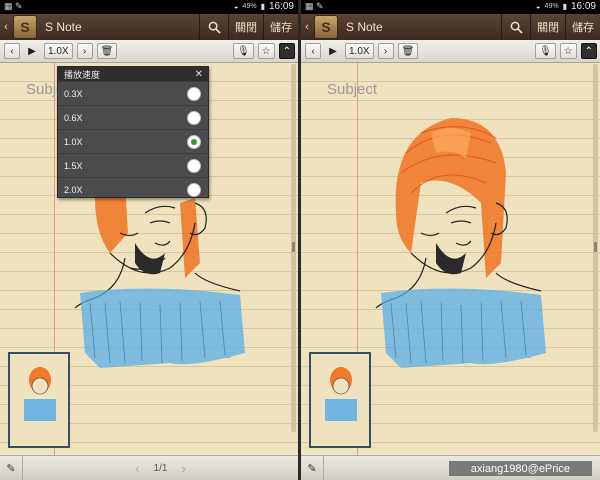  Describe the element at coordinates (133, 141) in the screenshot. I see `speed-option-1.0x: 1.0X` at that location.